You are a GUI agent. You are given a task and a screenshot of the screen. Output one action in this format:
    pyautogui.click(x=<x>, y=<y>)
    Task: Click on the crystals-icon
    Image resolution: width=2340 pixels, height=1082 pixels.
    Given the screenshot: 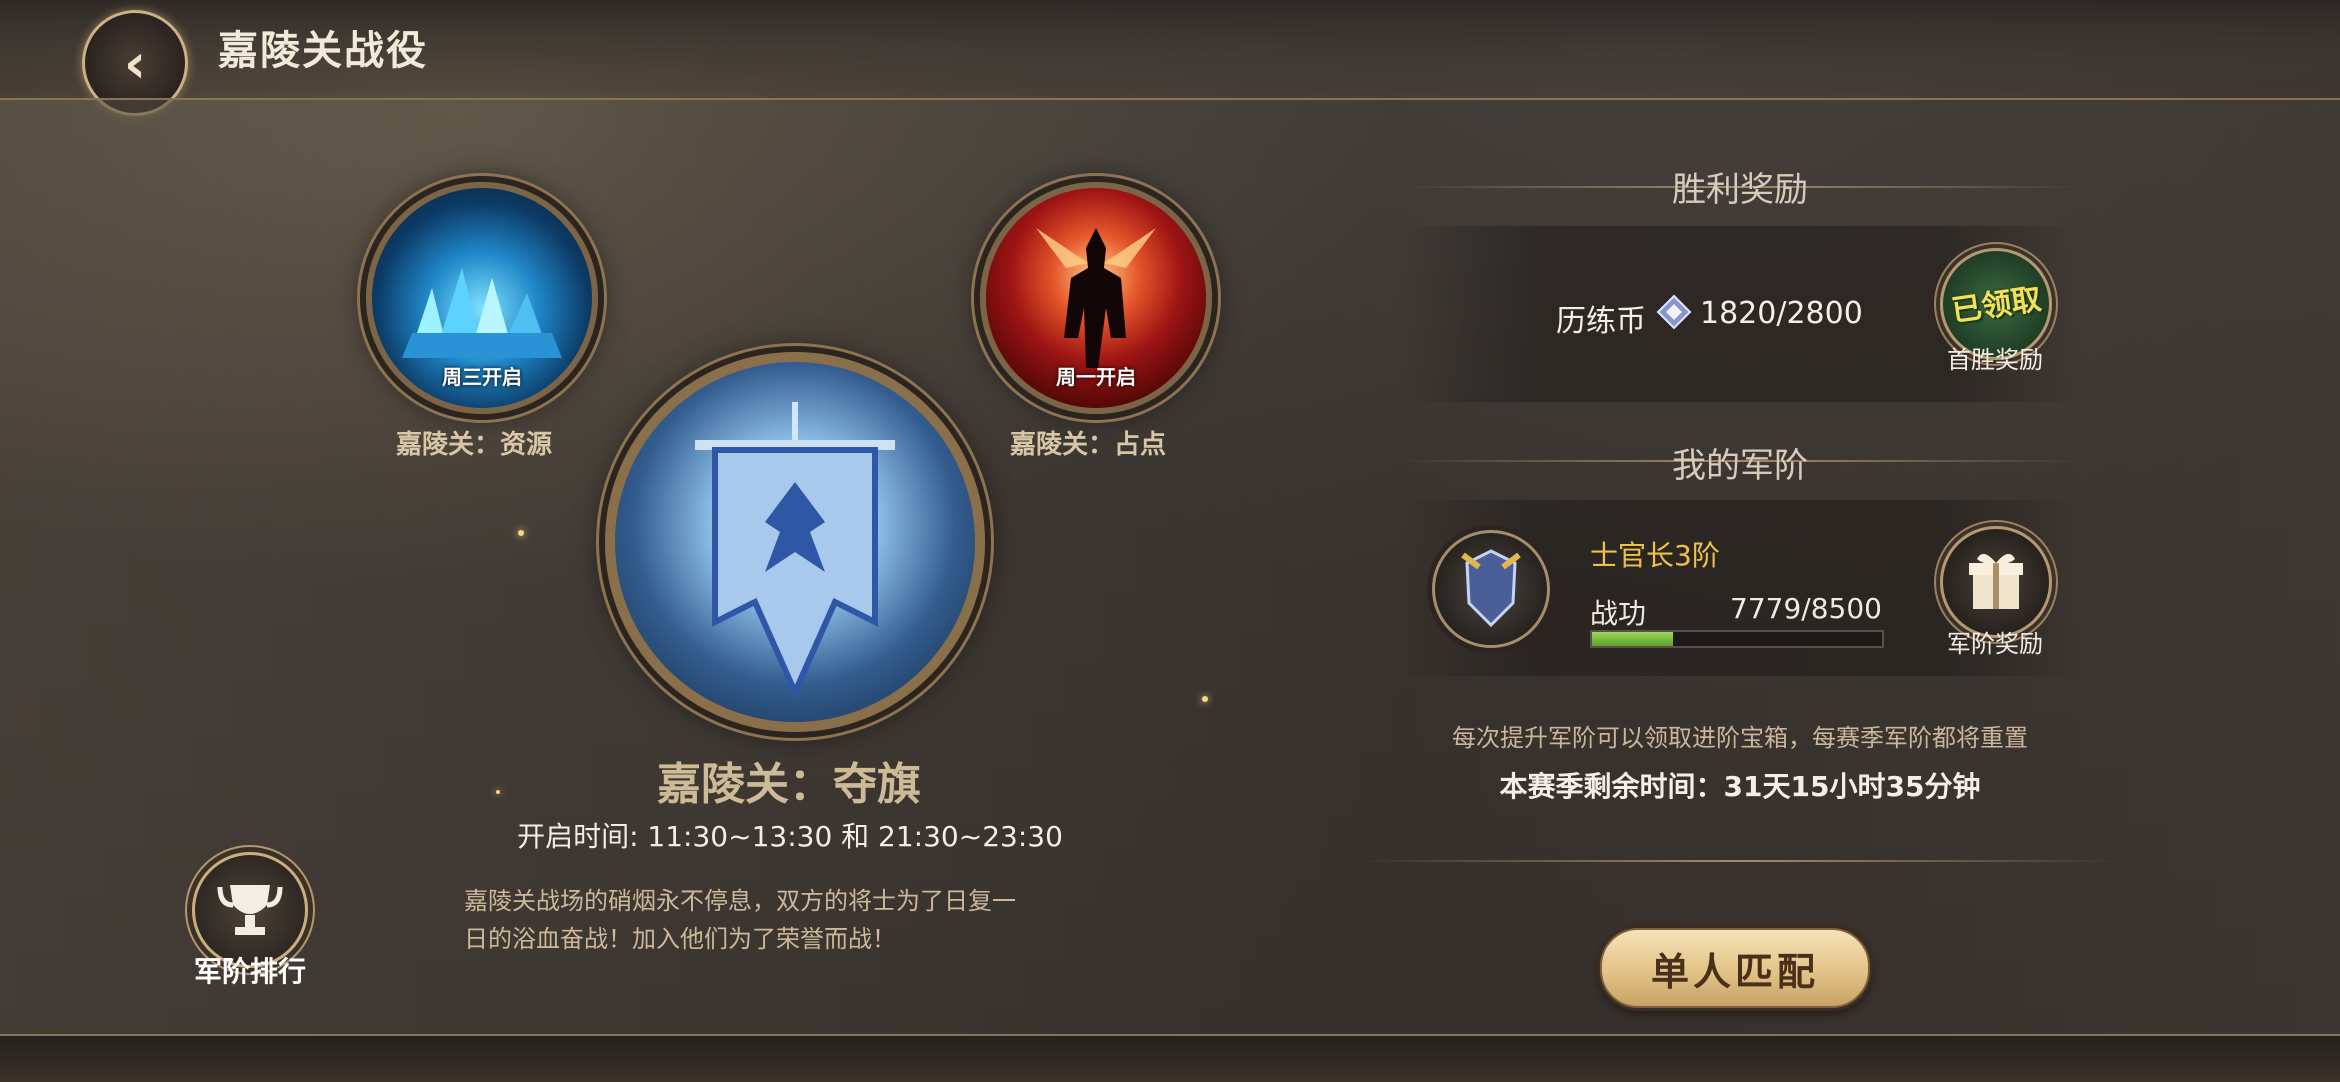 What is the action you would take?
    pyautogui.click(x=482, y=313)
    